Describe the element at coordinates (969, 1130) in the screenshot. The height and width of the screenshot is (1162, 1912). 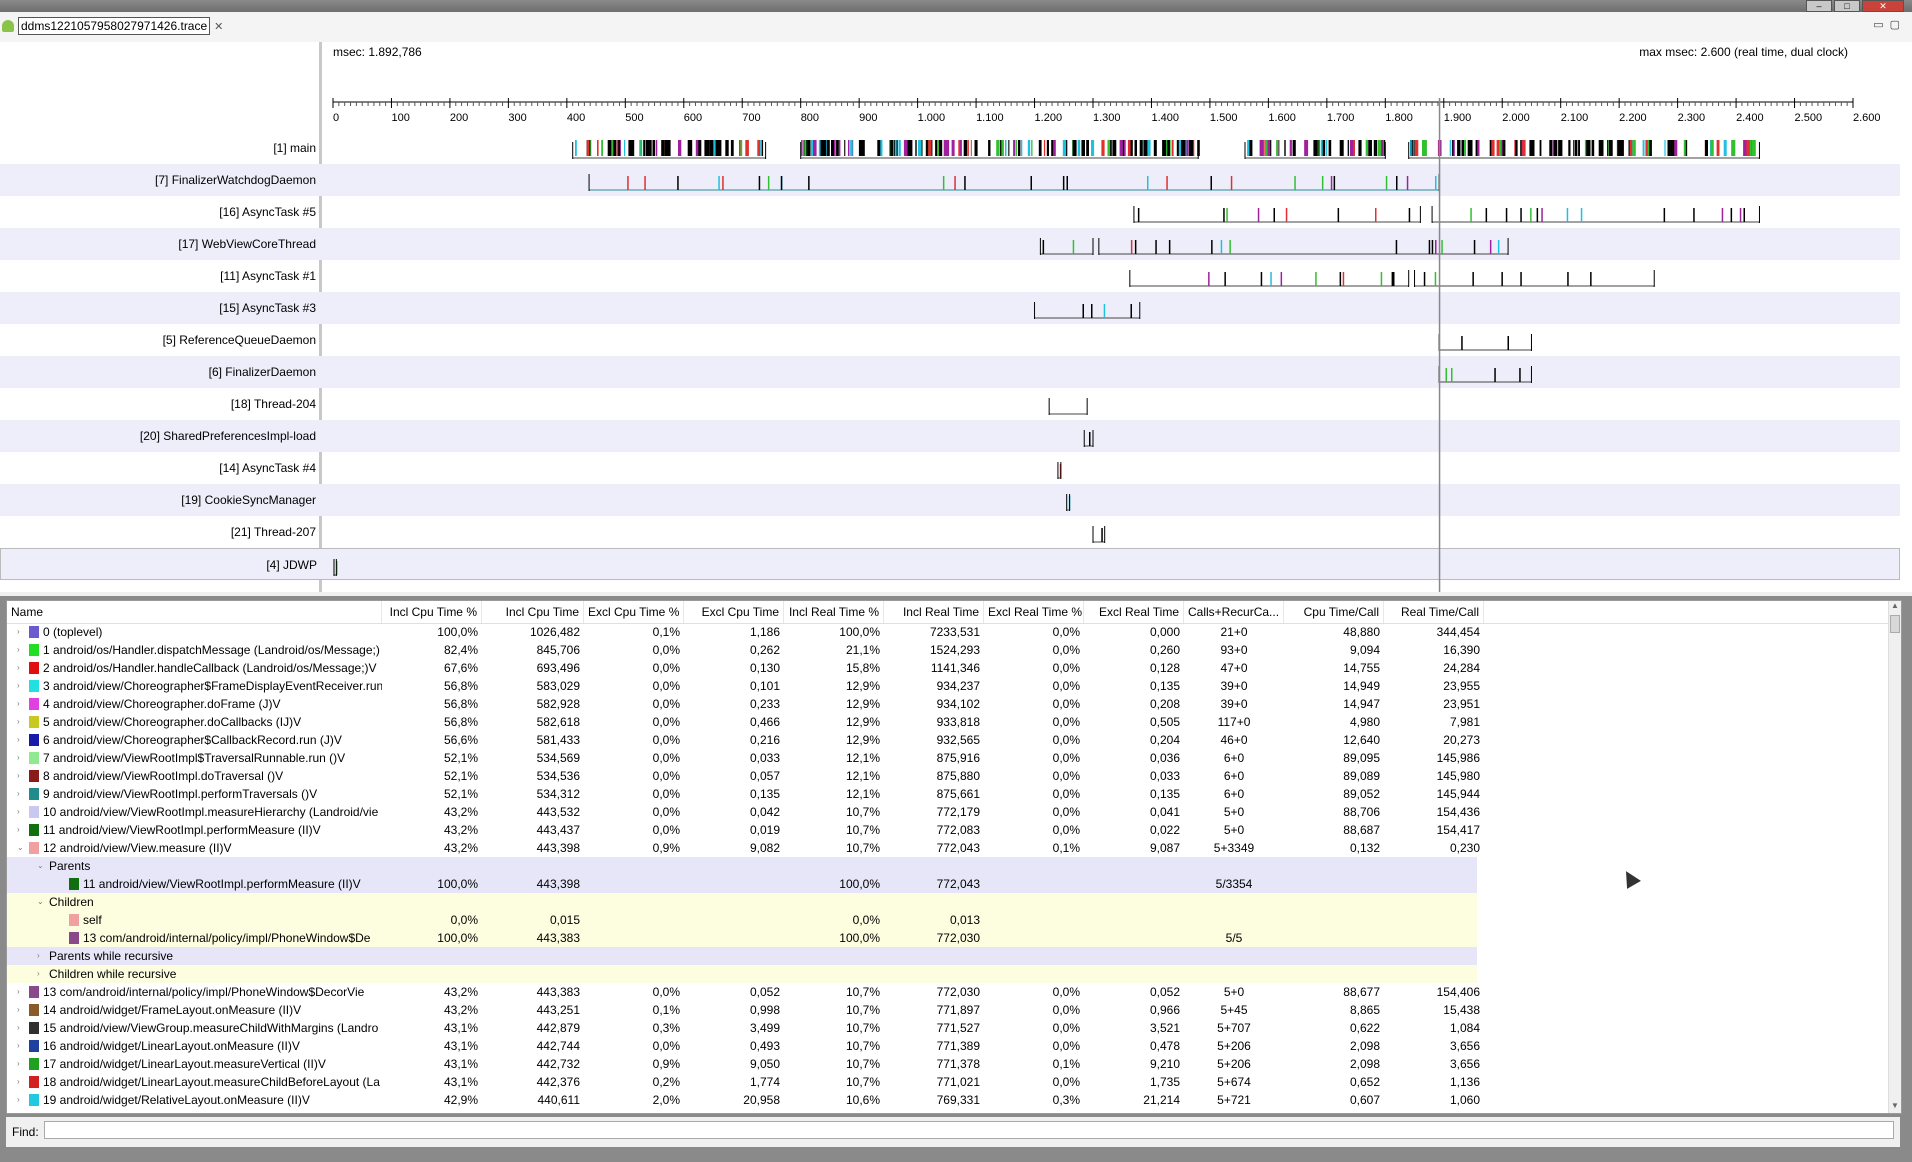
I see `find-input` at that location.